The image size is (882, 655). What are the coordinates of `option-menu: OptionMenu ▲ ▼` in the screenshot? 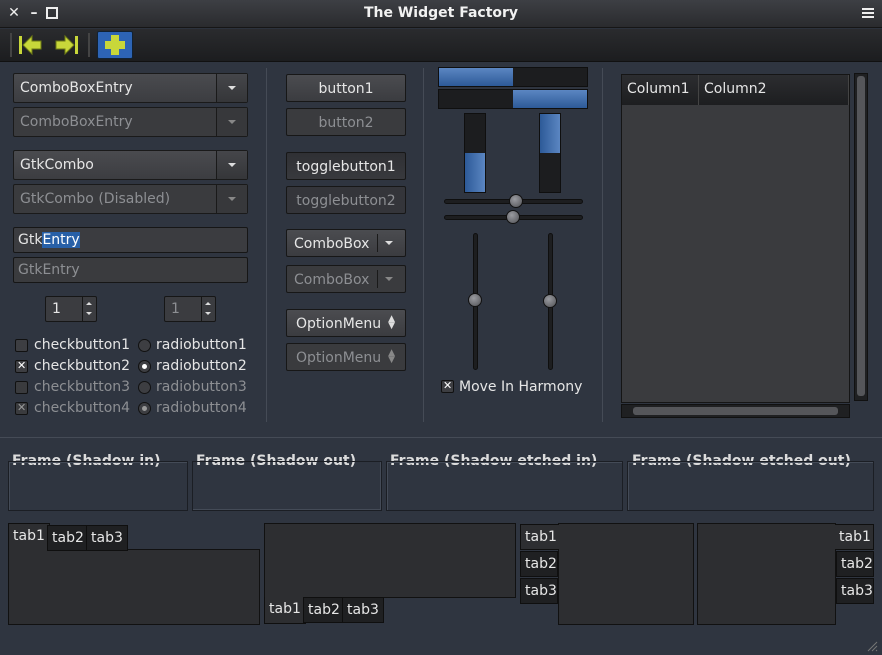 It's located at (346, 323).